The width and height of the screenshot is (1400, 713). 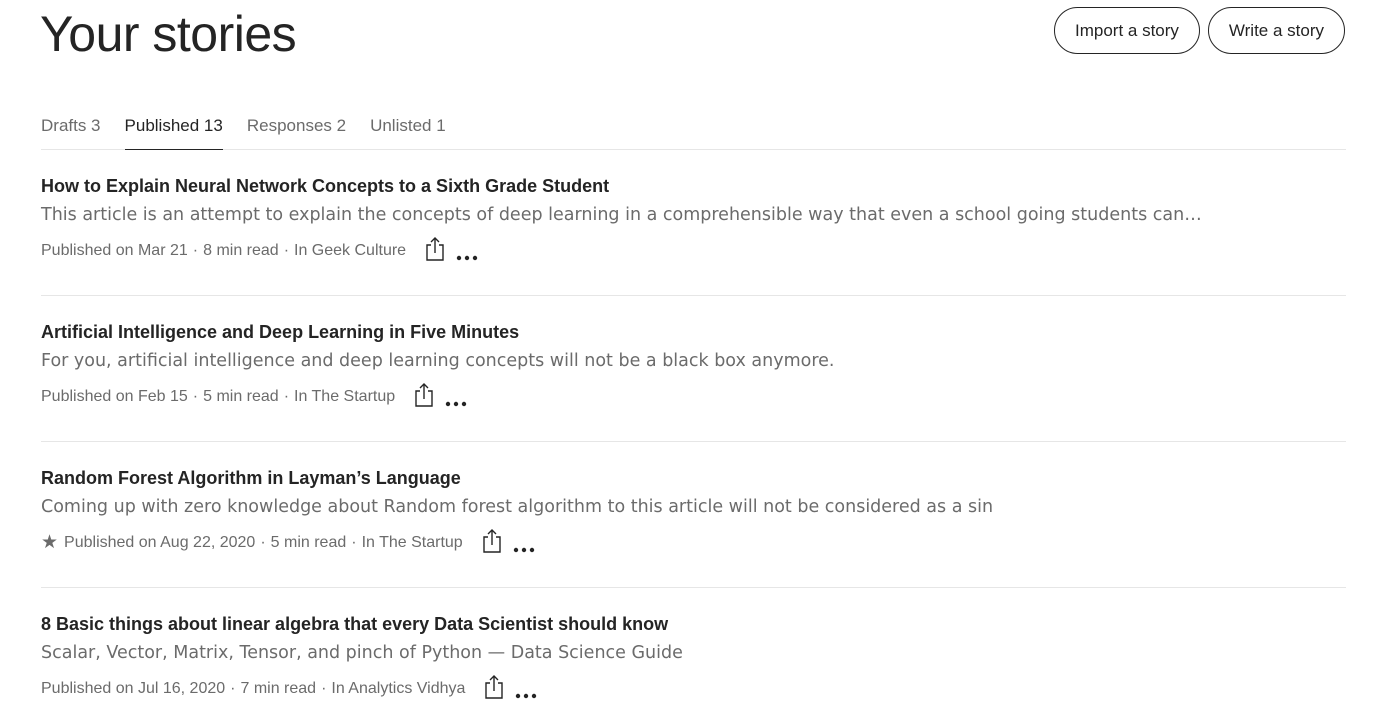 I want to click on story-read-time: 7 min read, so click(x=278, y=688).